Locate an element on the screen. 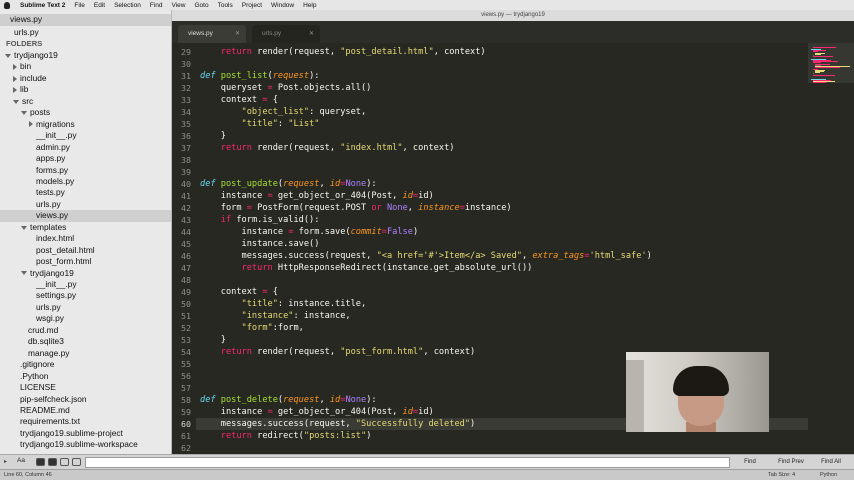  sidebar-file: requirements.txt is located at coordinates (85, 422).